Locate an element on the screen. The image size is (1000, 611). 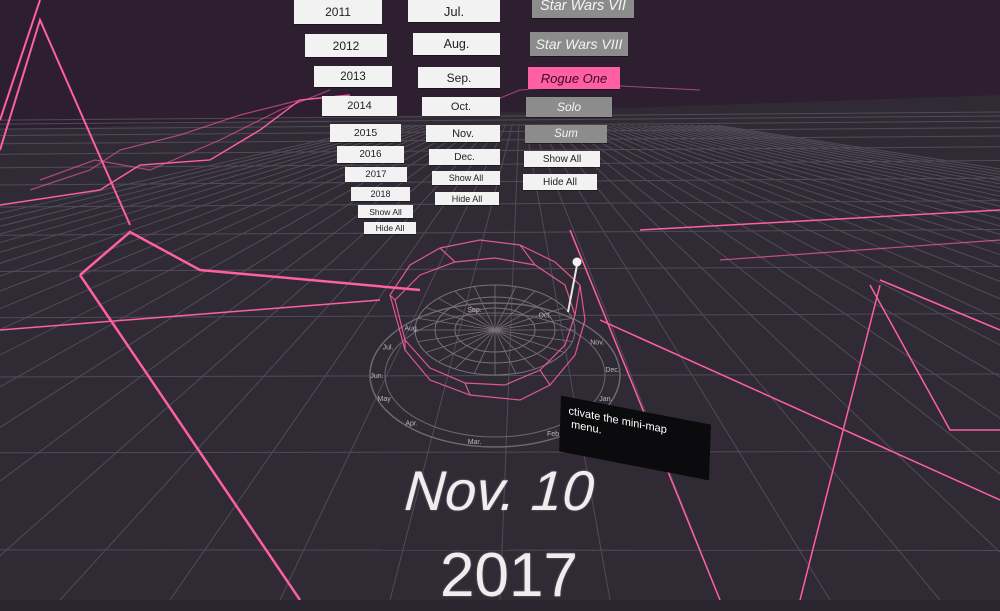
dial-month-label: Jul. is located at coordinates (388, 348).